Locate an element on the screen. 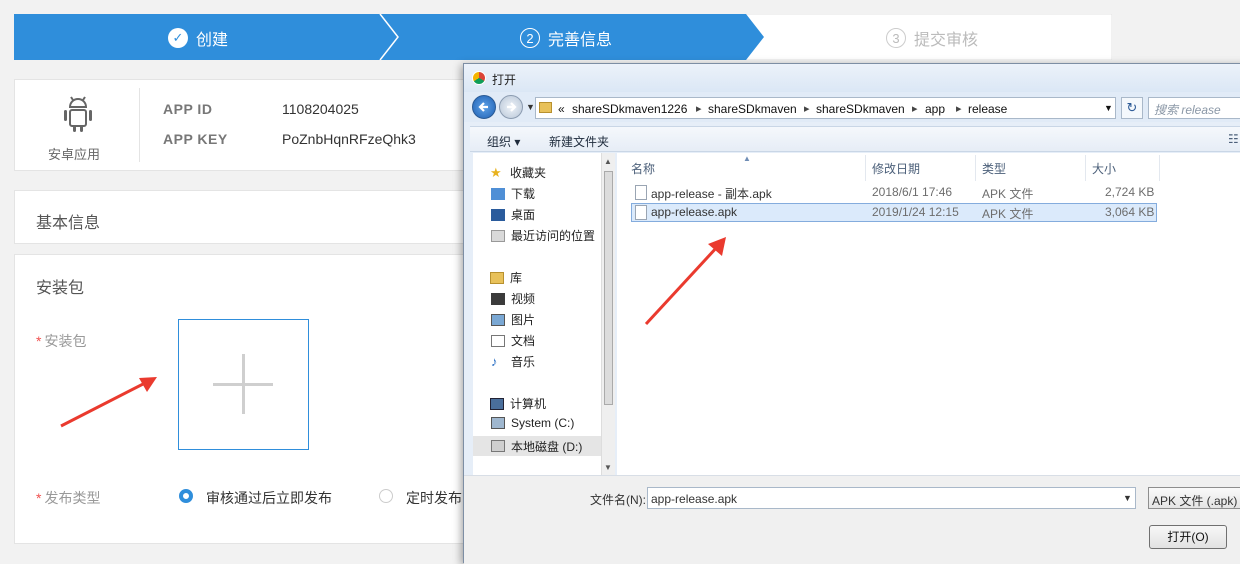 Image resolution: width=1240 pixels, height=564 pixels. navigation-pane: ★ 收藏夹 下载 桌面 最近访问的位置 库 视频 图片 文档 ♪ 音乐 计算机 is located at coordinates (537, 314).